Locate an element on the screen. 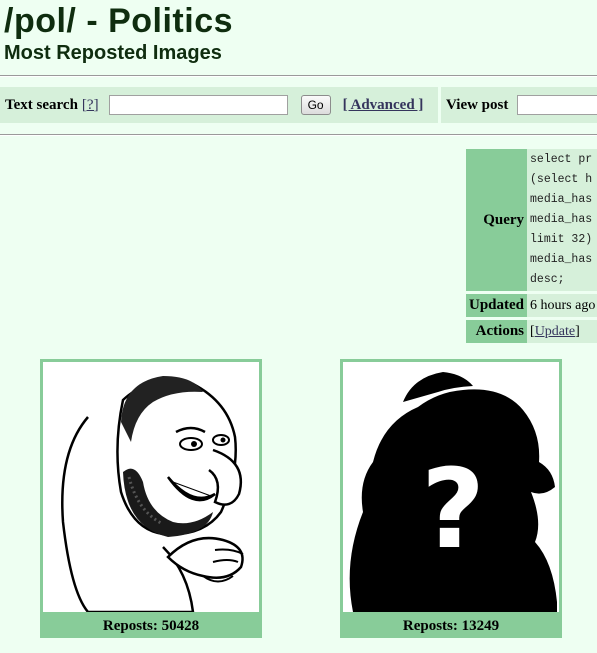 The height and width of the screenshot is (653, 597). actions-header: Actions is located at coordinates (497, 331).